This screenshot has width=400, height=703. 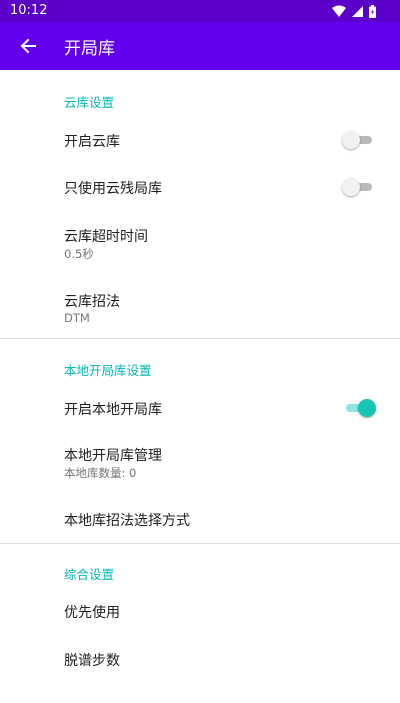 What do you see at coordinates (108, 370) in the screenshot?
I see `section-header-local: 本地开局库设置` at bounding box center [108, 370].